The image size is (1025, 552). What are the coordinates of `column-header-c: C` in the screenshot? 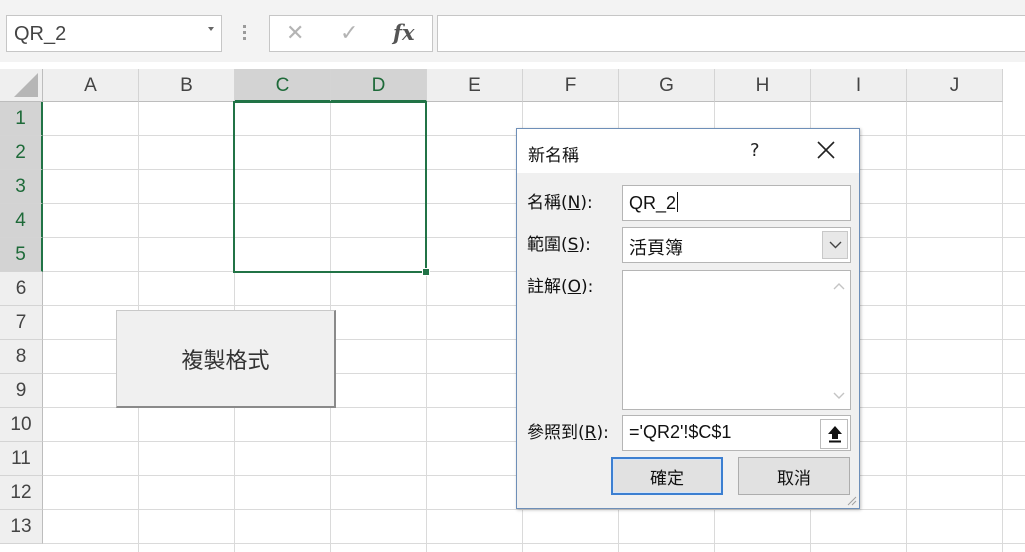 It's located at (283, 85).